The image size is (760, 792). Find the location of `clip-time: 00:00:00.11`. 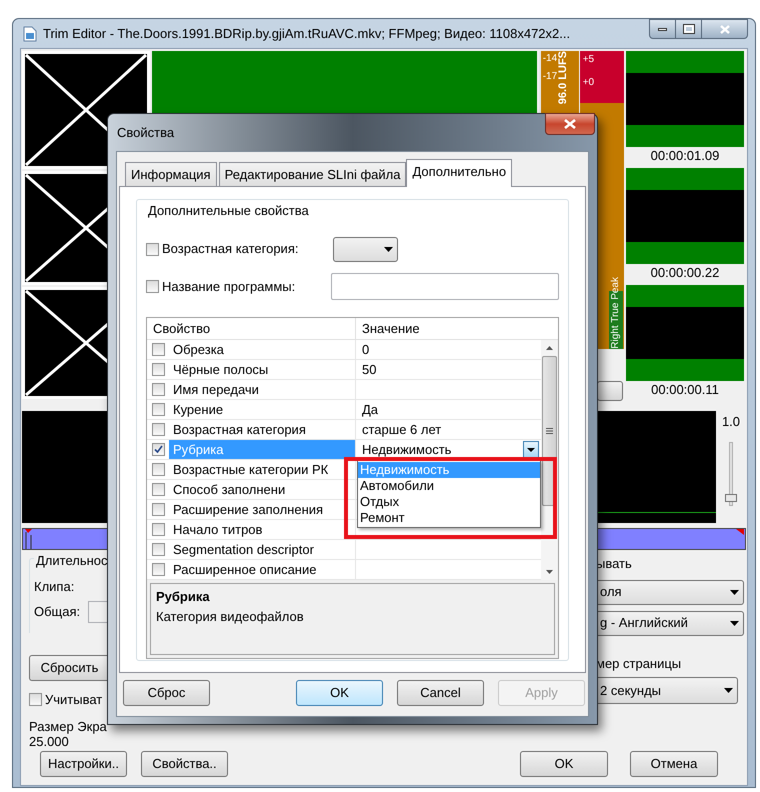

clip-time: 00:00:00.11 is located at coordinates (685, 390).